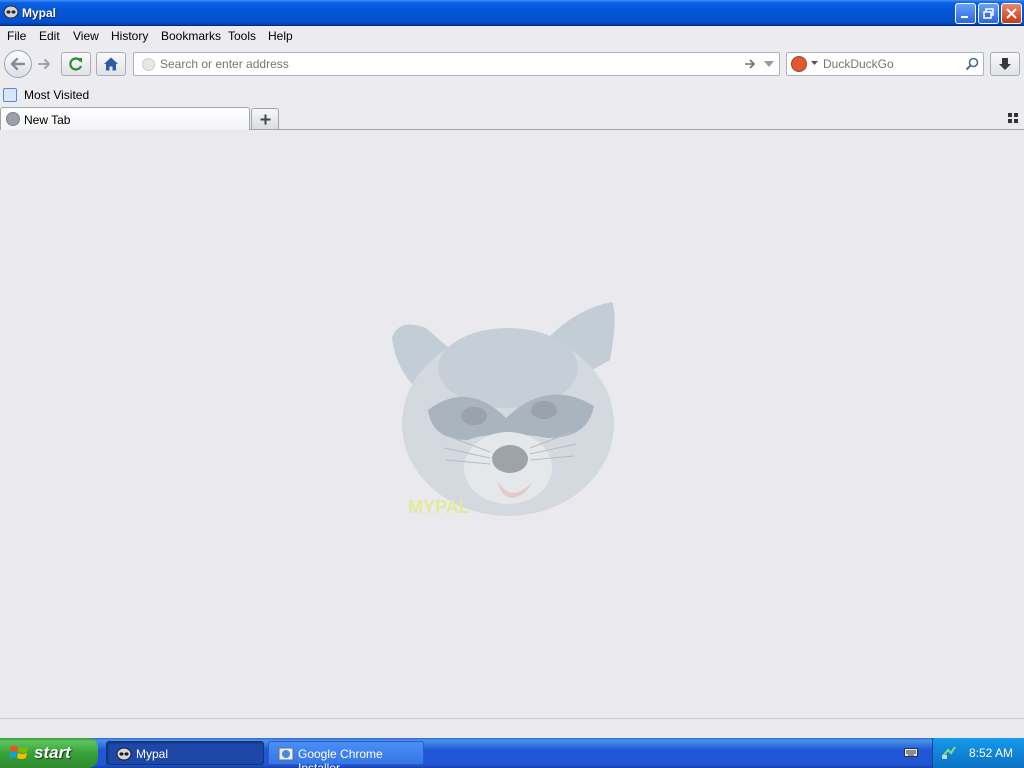 This screenshot has height=768, width=1024. I want to click on start-button: start, so click(49, 753).